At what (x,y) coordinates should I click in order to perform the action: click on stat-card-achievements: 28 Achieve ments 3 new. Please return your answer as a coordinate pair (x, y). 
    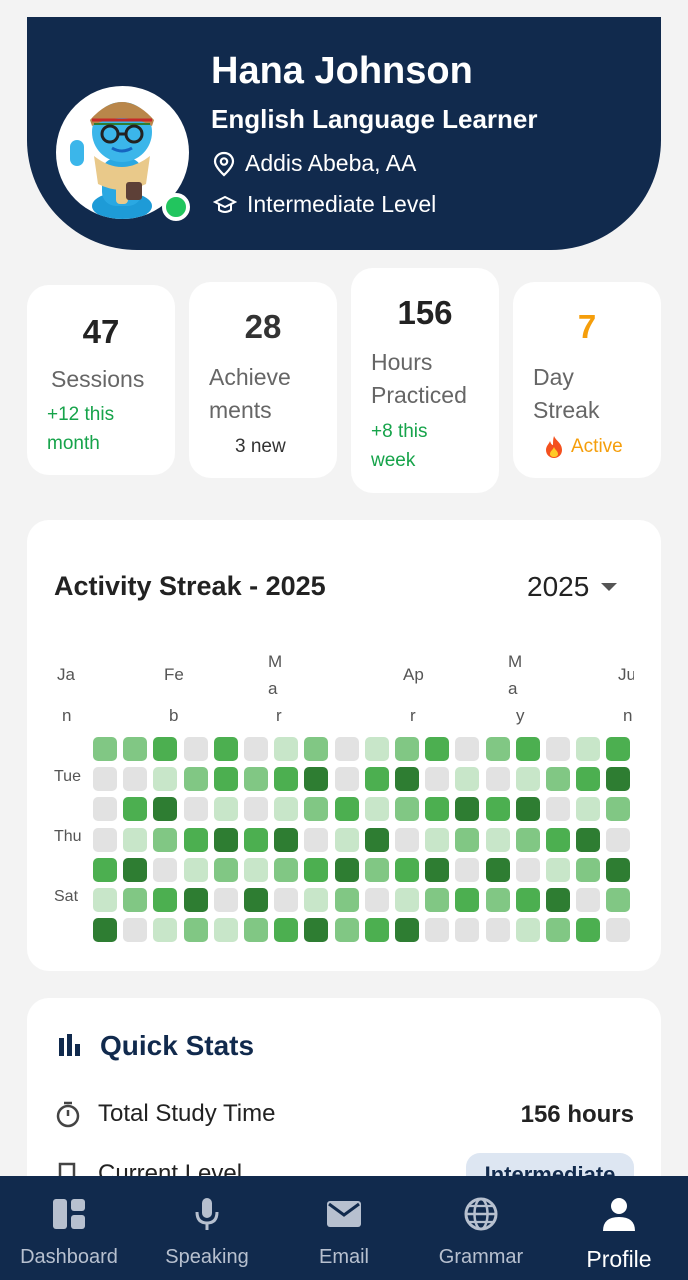
    Looking at the image, I should click on (263, 380).